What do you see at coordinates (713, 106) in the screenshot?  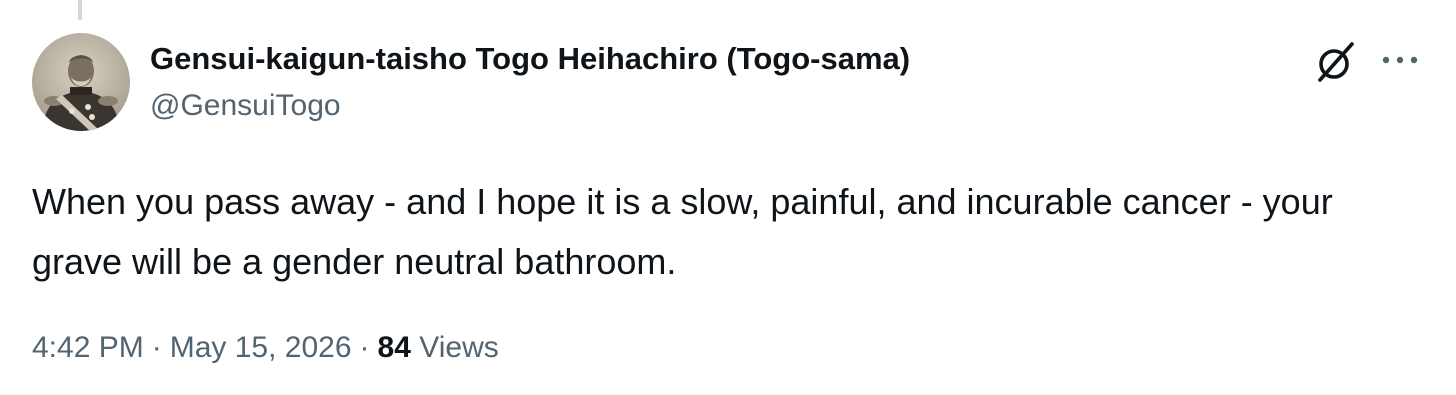 I see `author-handle: @GensuiTogo` at bounding box center [713, 106].